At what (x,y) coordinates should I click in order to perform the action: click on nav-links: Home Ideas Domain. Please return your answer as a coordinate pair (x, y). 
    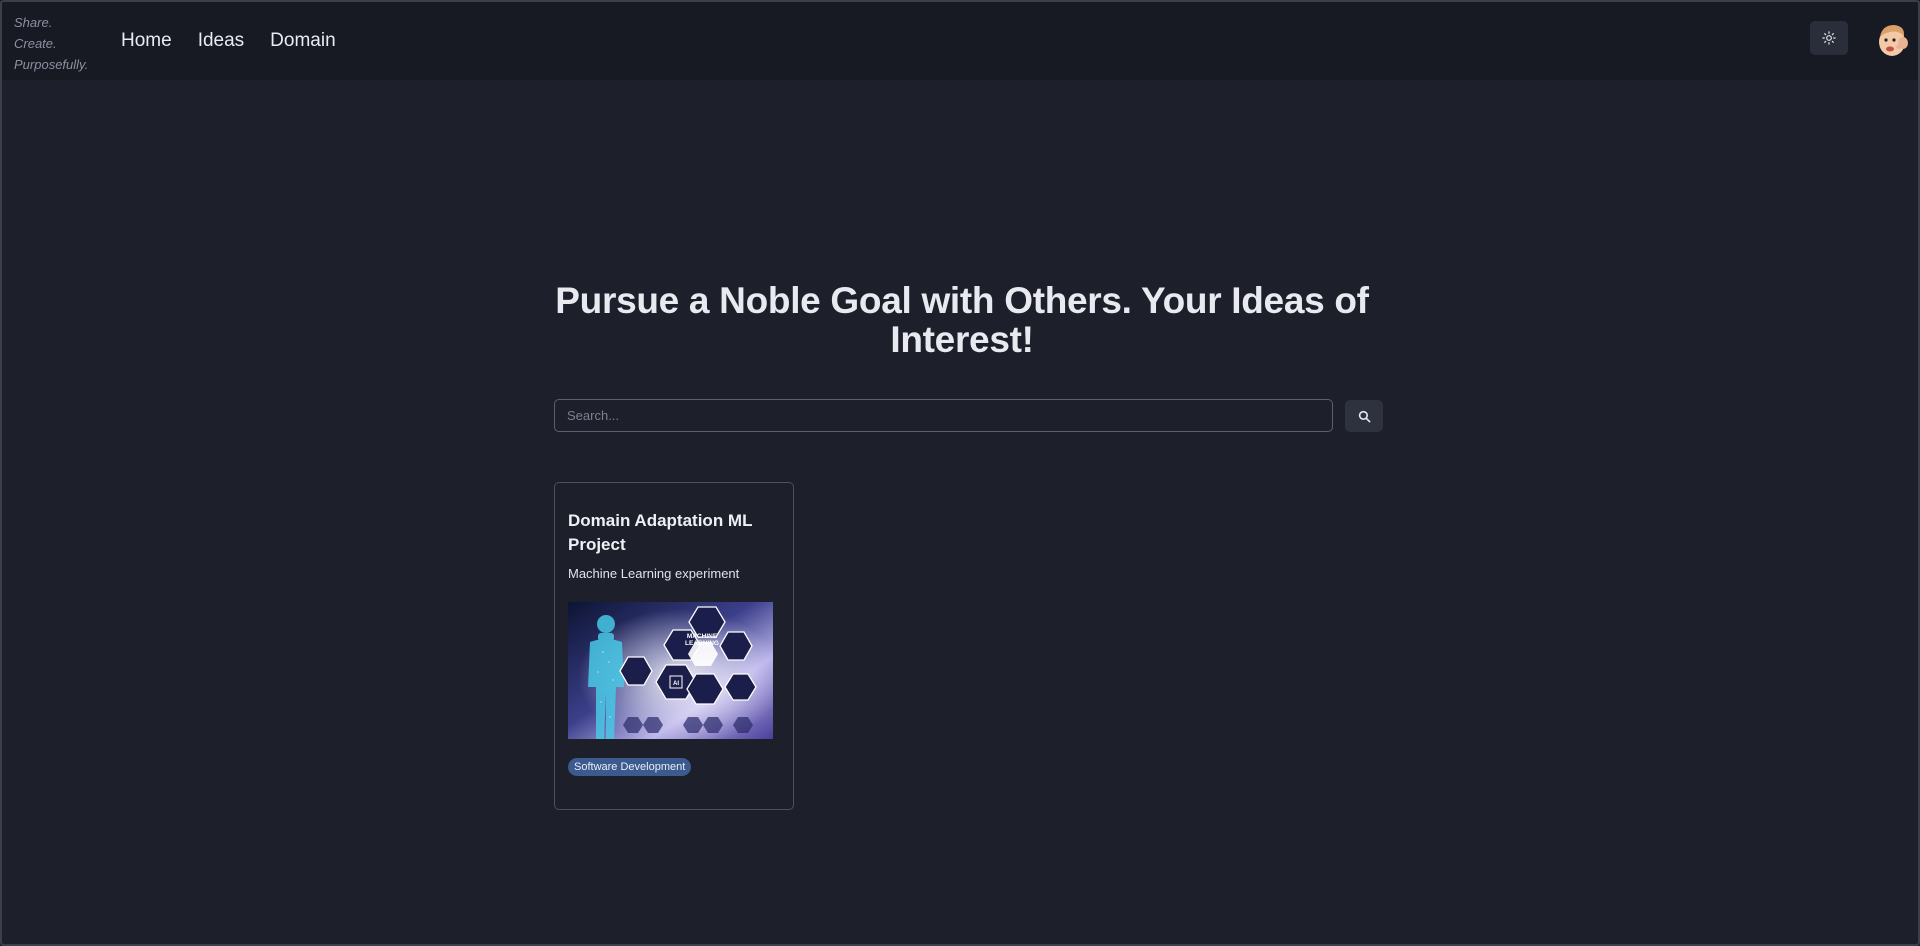
    Looking at the image, I should click on (241, 41).